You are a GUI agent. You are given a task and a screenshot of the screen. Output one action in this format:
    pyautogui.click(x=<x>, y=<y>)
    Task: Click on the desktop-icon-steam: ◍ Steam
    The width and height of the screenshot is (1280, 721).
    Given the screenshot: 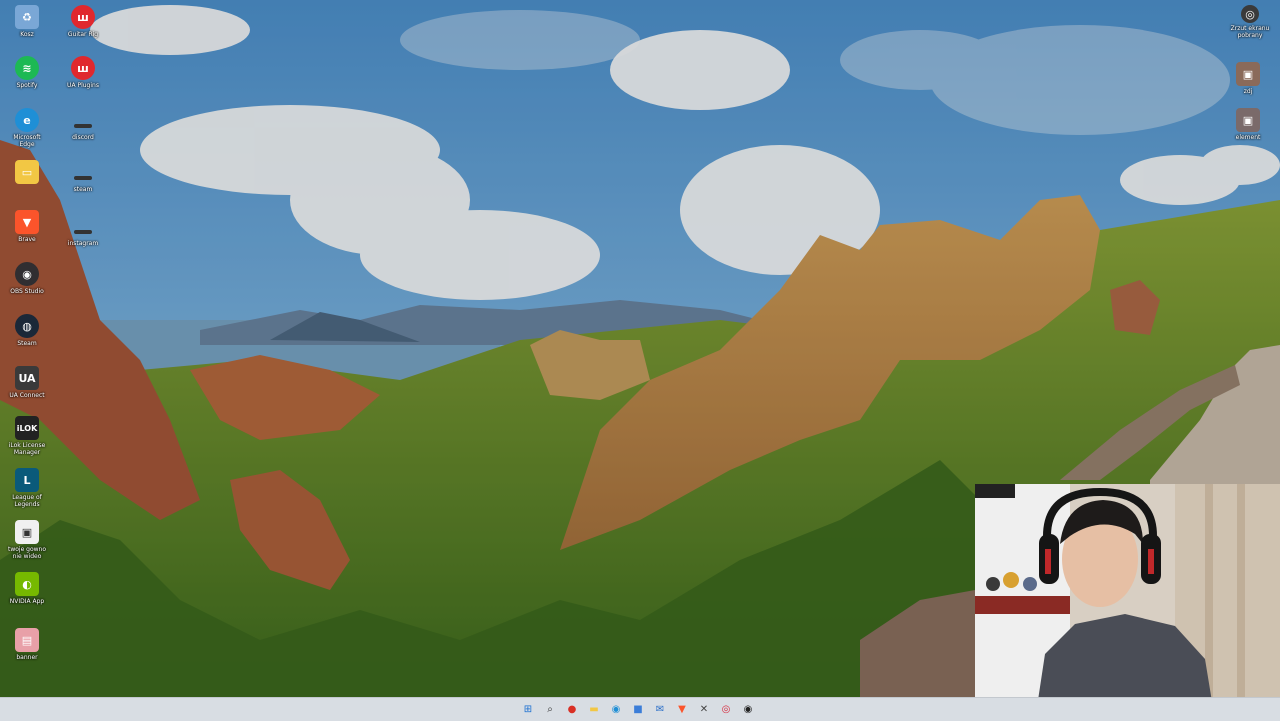 What is the action you would take?
    pyautogui.click(x=27, y=330)
    